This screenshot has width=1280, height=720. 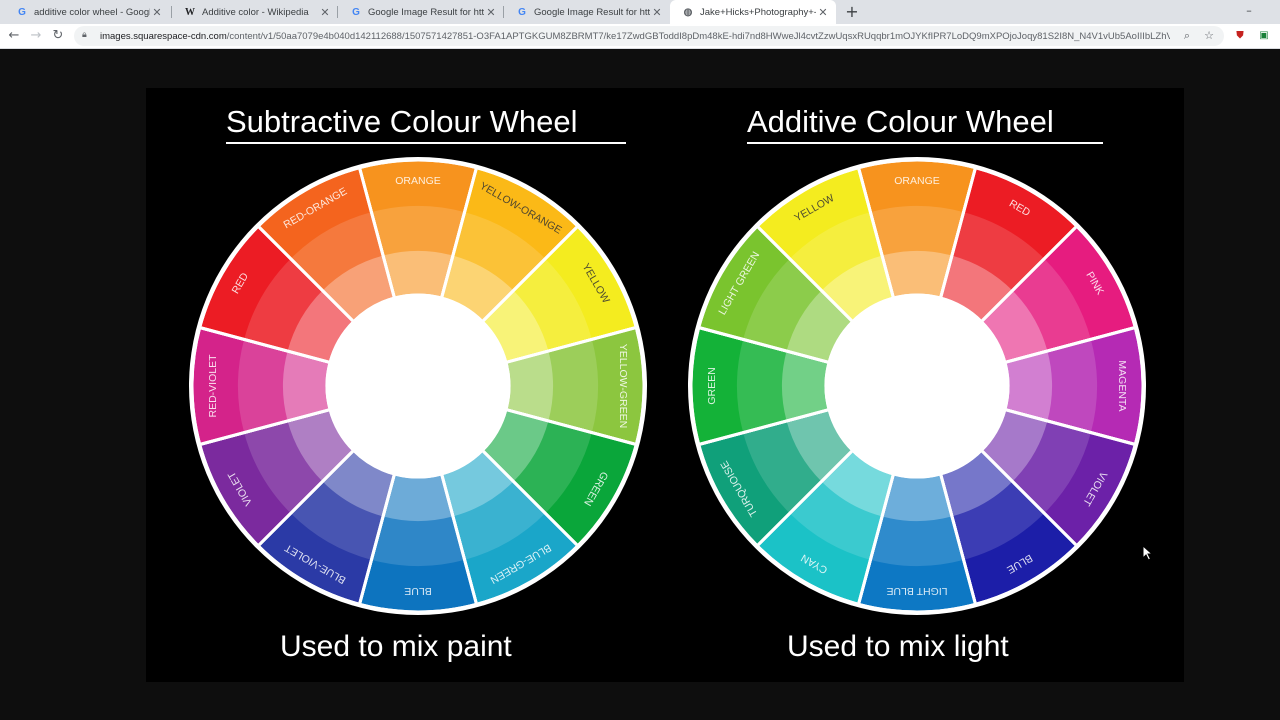 I want to click on tab-title: Google Image Result for https://i, so click(x=592, y=12).